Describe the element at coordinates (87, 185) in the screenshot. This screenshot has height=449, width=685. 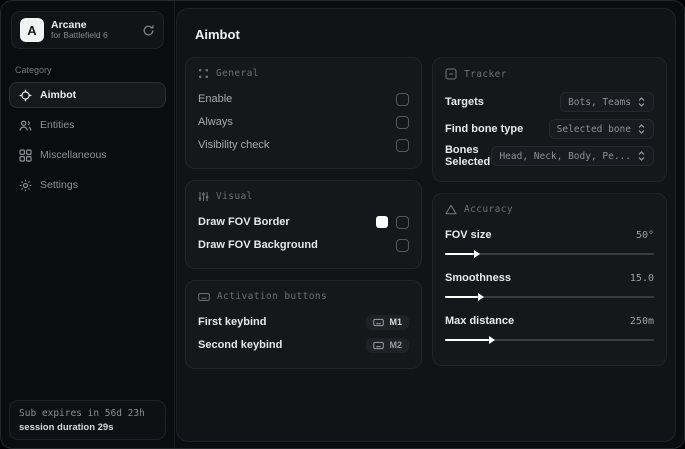
I see `sidebar-item-settings: Settings` at that location.